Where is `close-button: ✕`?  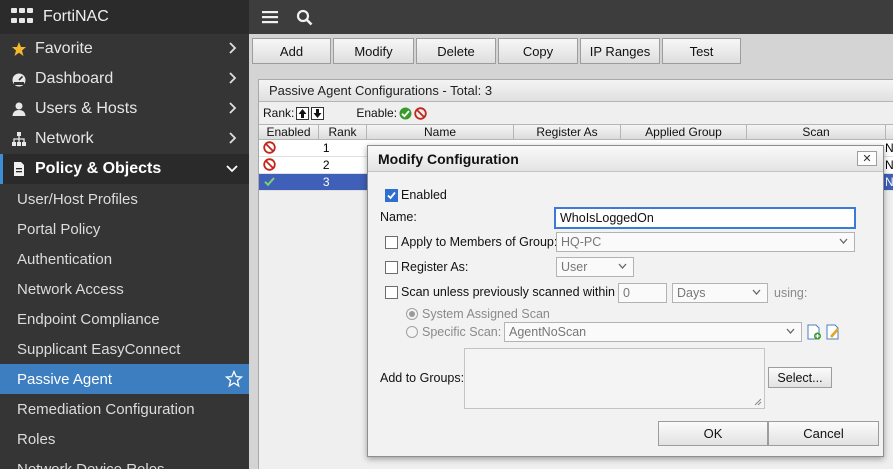 close-button: ✕ is located at coordinates (867, 158).